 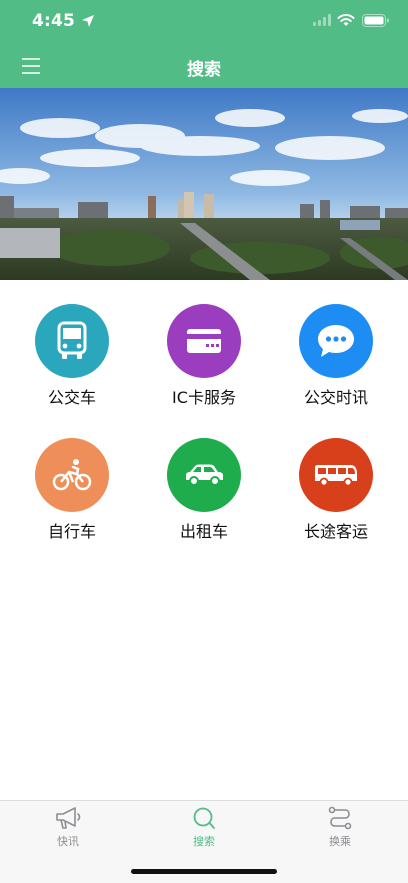 What do you see at coordinates (322, 20) in the screenshot?
I see `cellular-signal-icon` at bounding box center [322, 20].